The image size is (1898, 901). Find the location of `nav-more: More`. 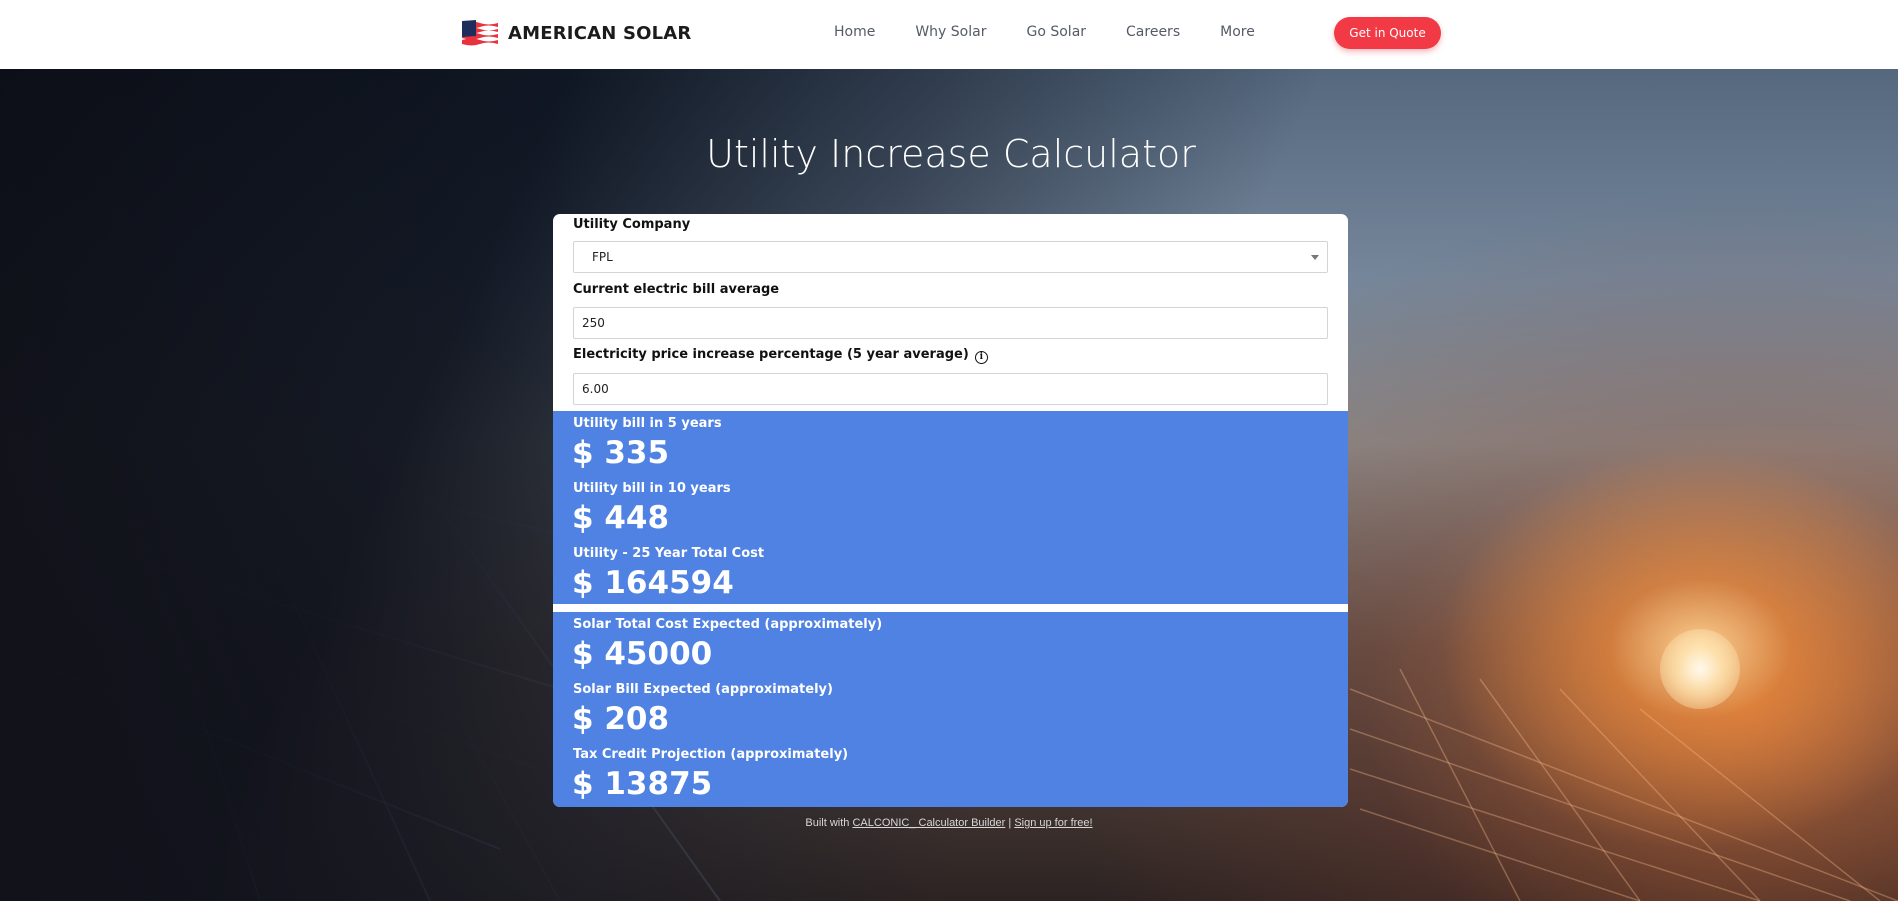

nav-more: More is located at coordinates (1237, 32).